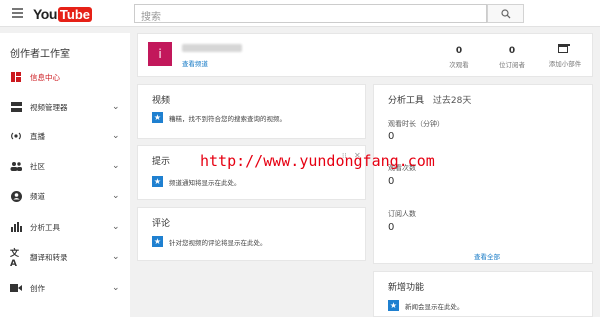 This screenshot has height=317, width=600. I want to click on sidebar-item-analytics: 分析工具 ⌄, so click(65, 227).